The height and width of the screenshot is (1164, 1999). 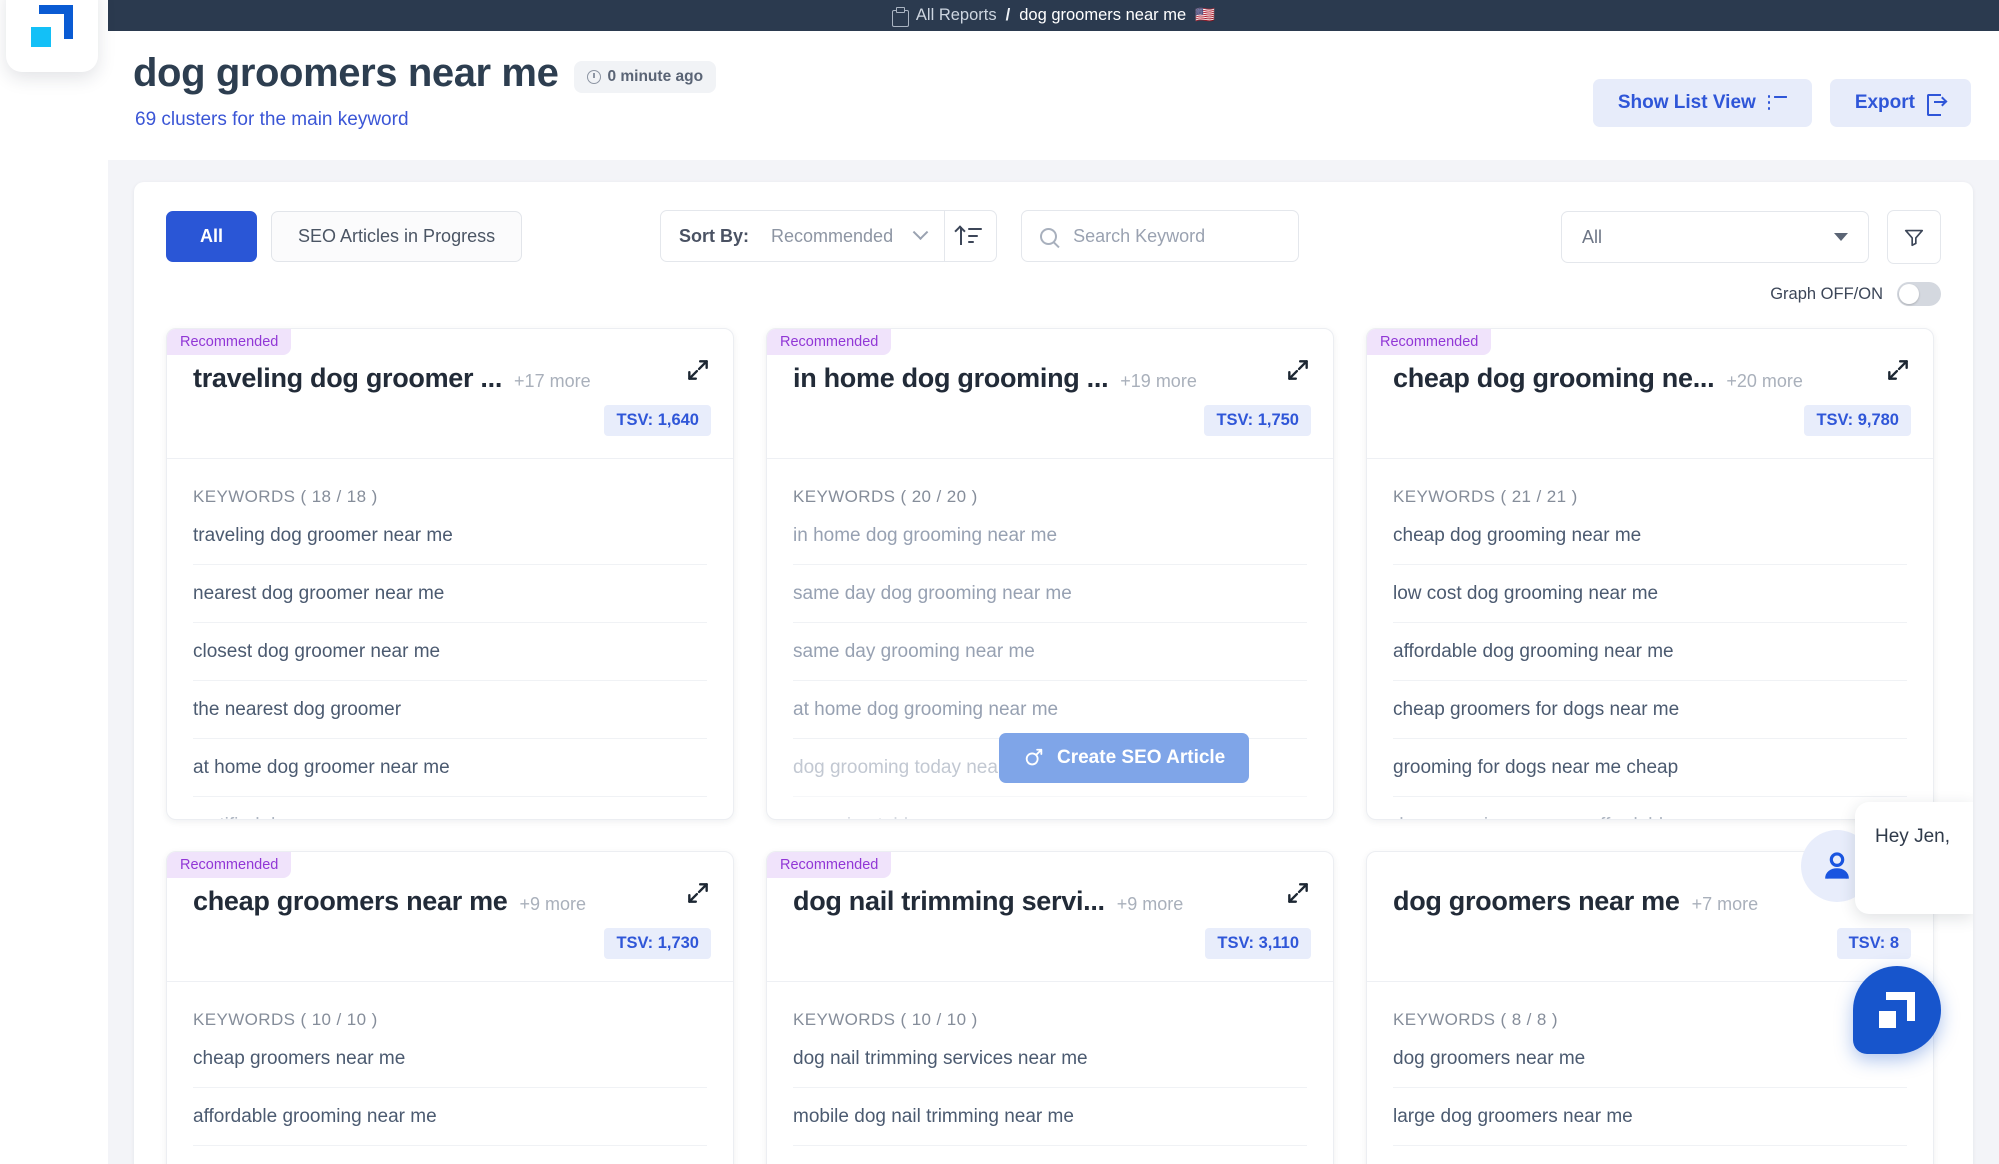 I want to click on keywords-heading: KEYWORDS ( 20 / 20 ), so click(x=1050, y=483).